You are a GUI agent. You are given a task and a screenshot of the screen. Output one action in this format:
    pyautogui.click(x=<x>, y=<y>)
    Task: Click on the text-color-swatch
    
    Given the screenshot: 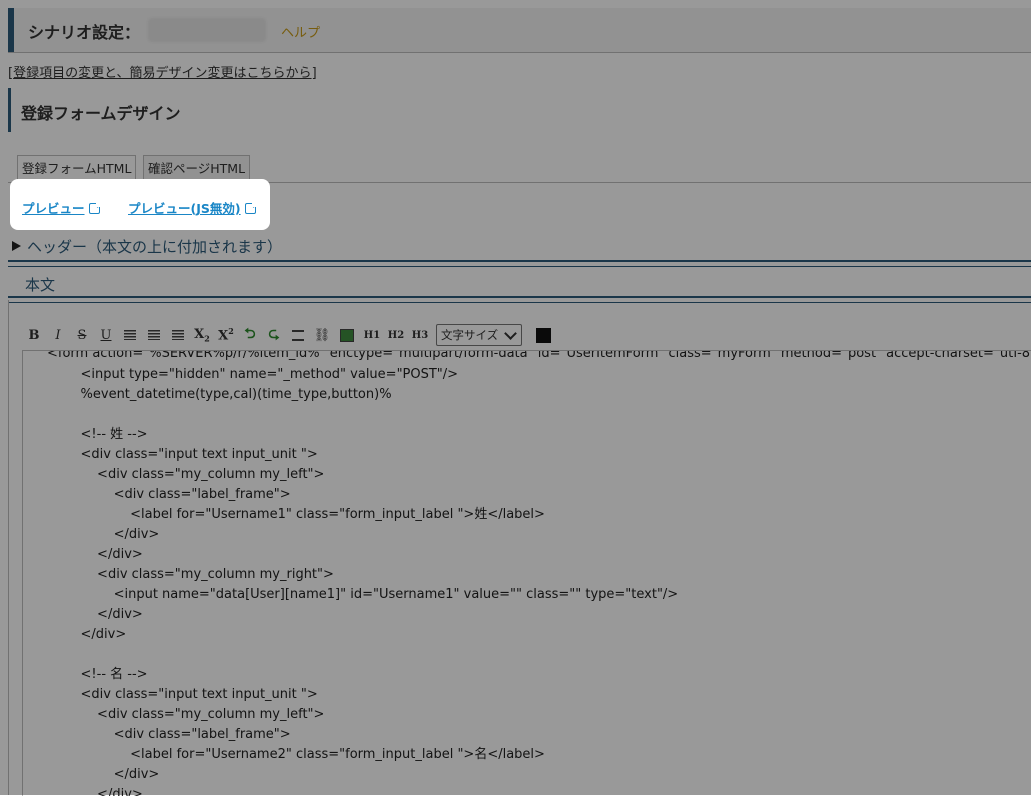 What is the action you would take?
    pyautogui.click(x=544, y=335)
    